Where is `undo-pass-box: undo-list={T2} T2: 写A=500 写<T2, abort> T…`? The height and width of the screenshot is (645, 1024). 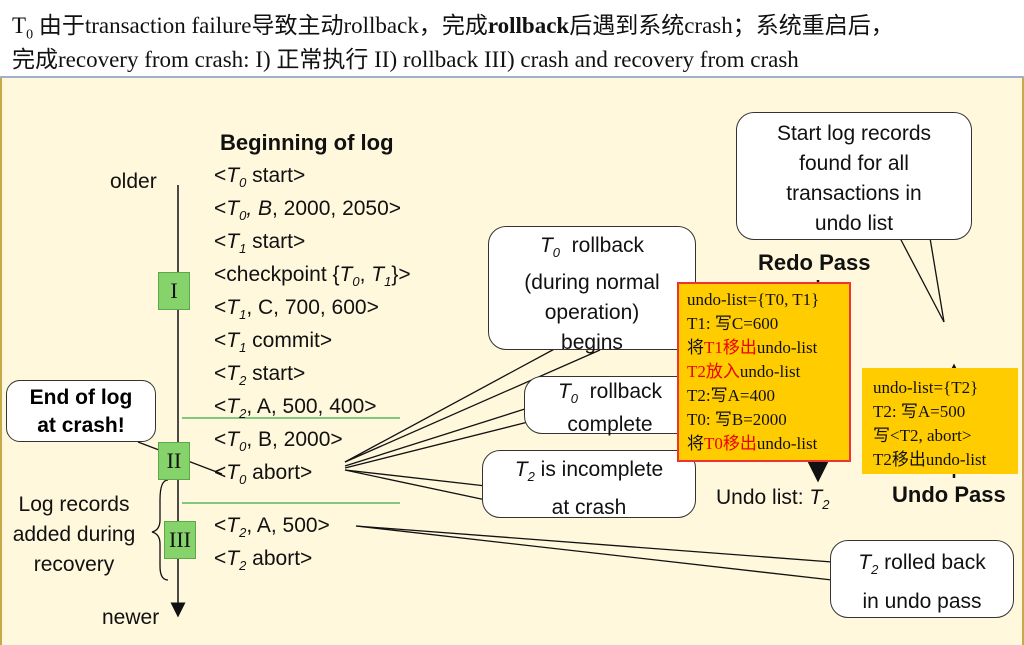
undo-pass-box: undo-list={T2} T2: 写A=500 写<T2, abort> T… is located at coordinates (940, 421).